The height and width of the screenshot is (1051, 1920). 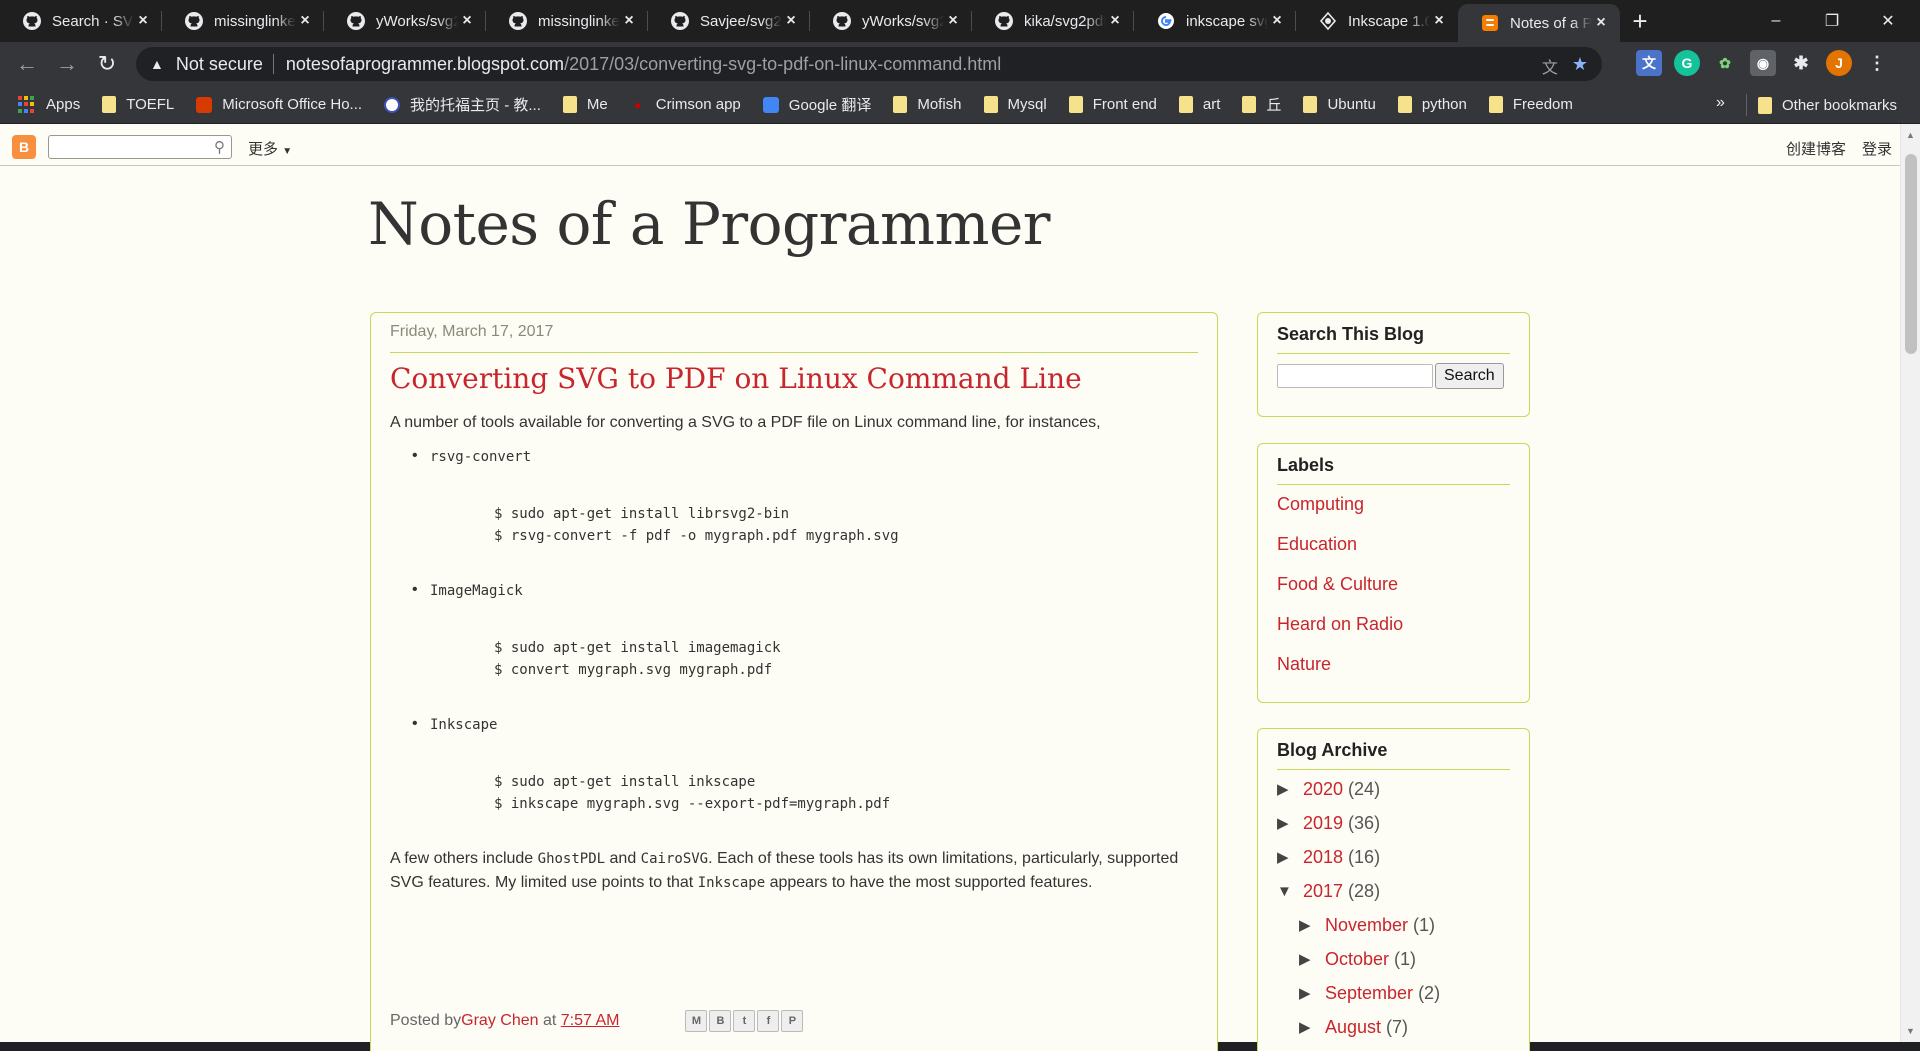 What do you see at coordinates (1323, 789) in the screenshot?
I see `archive-year-link: 2020` at bounding box center [1323, 789].